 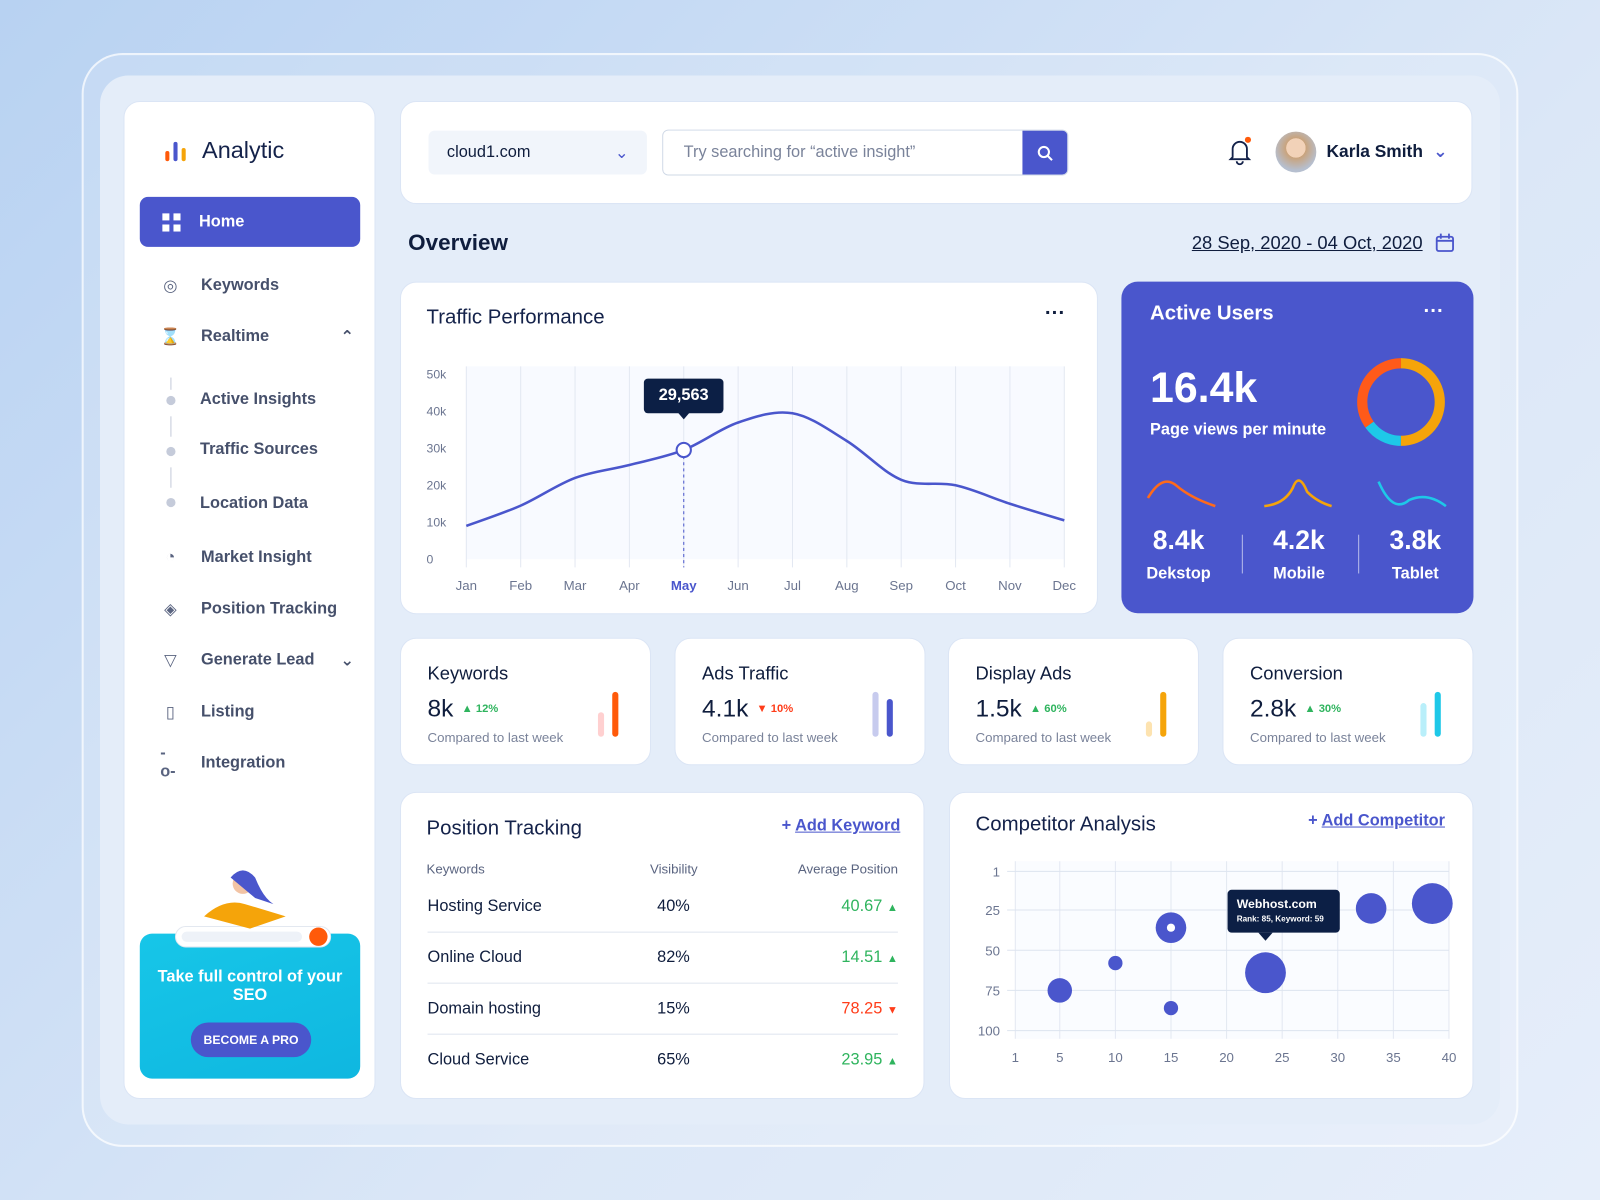 What do you see at coordinates (862, 957) in the screenshot?
I see `position-value: 14.51` at bounding box center [862, 957].